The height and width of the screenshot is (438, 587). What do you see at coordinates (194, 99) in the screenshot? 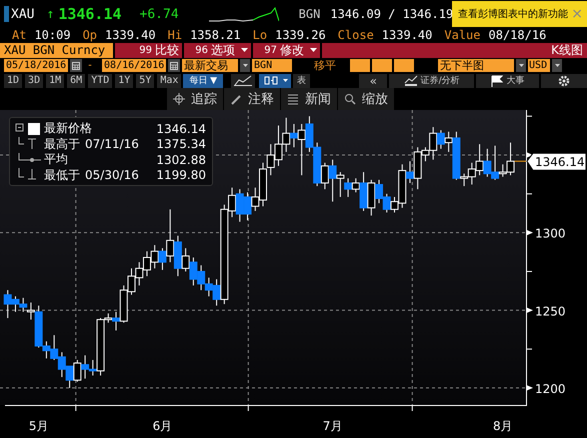
I see `tool-button: 追踪` at bounding box center [194, 99].